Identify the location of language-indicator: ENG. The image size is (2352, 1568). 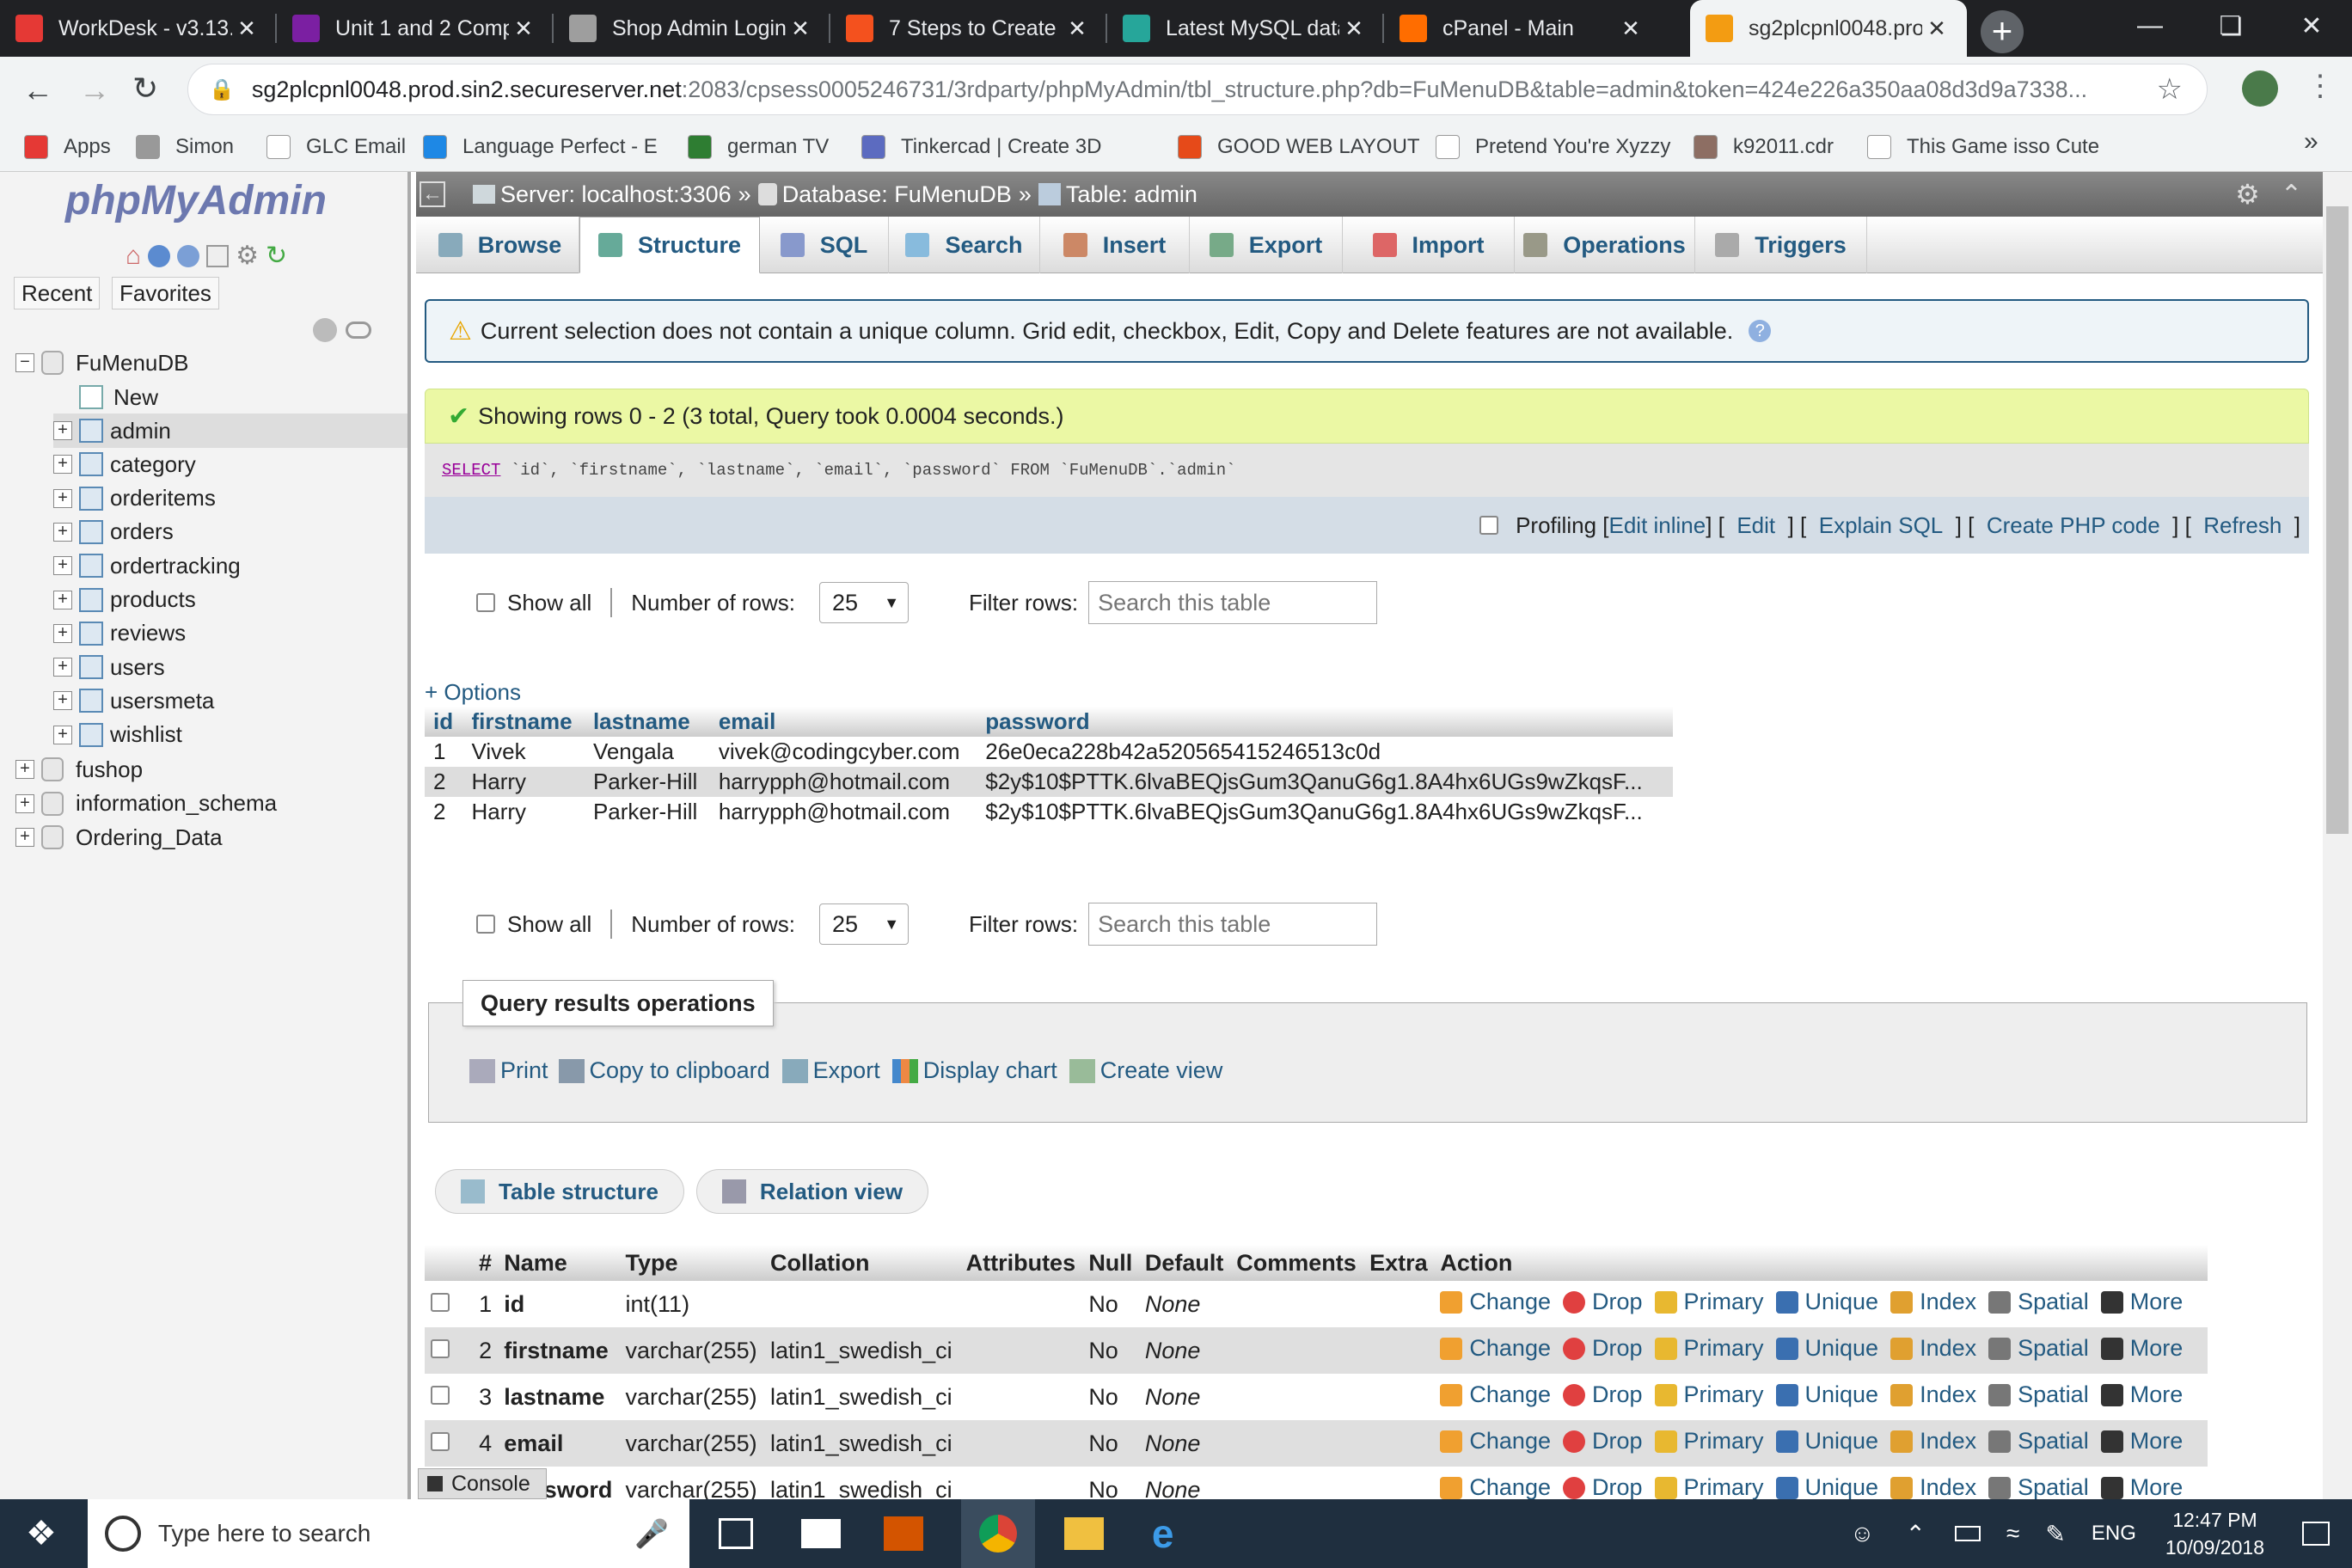
(2114, 1534).